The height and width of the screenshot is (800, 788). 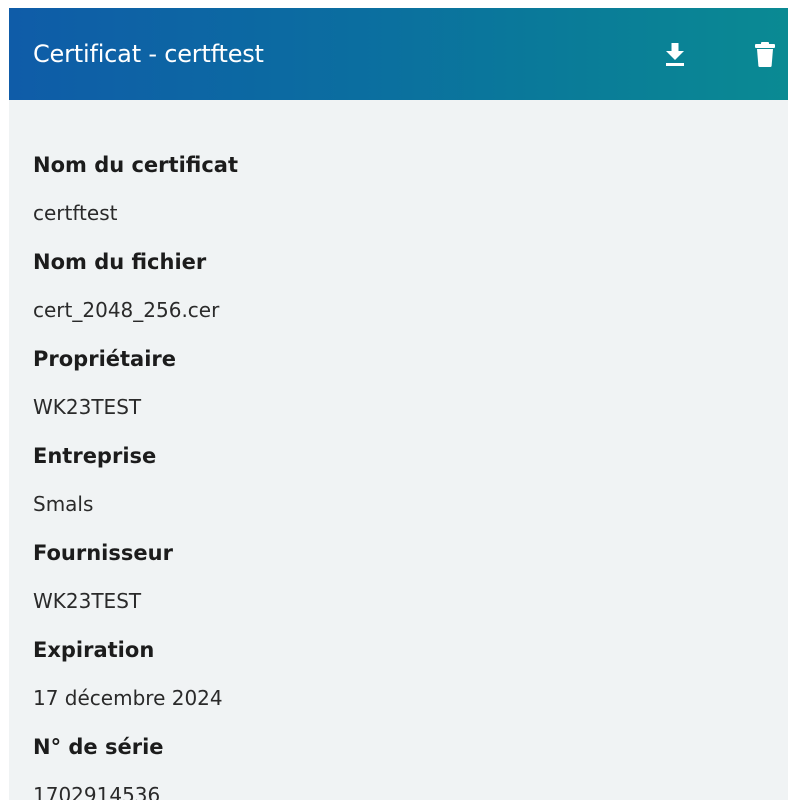 What do you see at coordinates (403, 290) in the screenshot?
I see `field-file-name: Nom du fichier cert_2048_256.cer` at bounding box center [403, 290].